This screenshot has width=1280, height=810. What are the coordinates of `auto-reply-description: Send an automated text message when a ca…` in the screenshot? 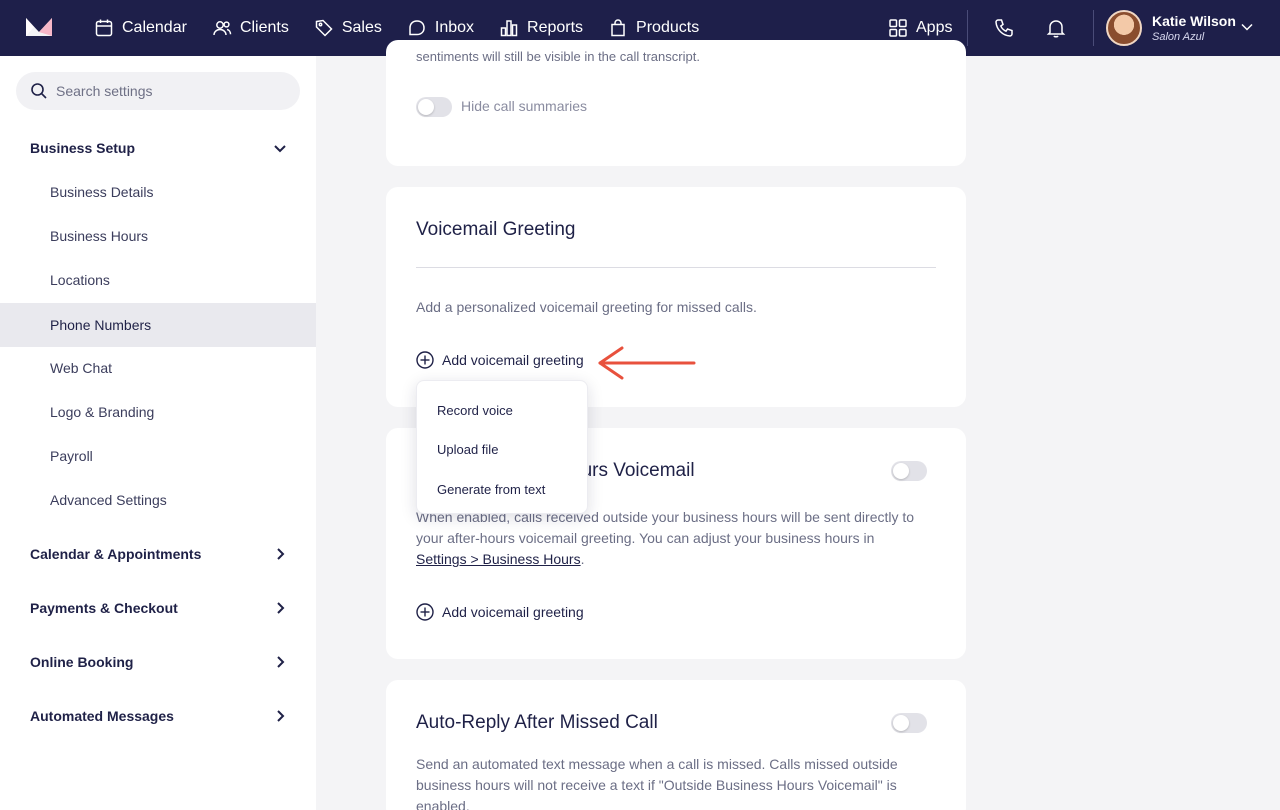 It's located at (657, 783).